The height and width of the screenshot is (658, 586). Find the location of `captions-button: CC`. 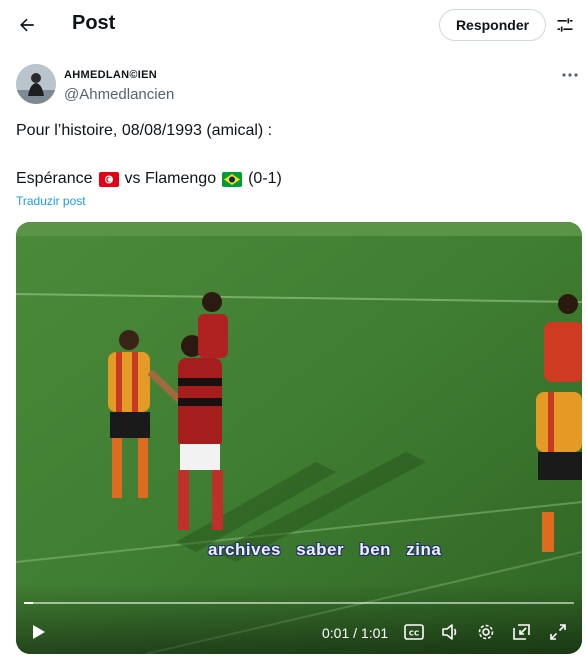

captions-button: CC is located at coordinates (414, 632).